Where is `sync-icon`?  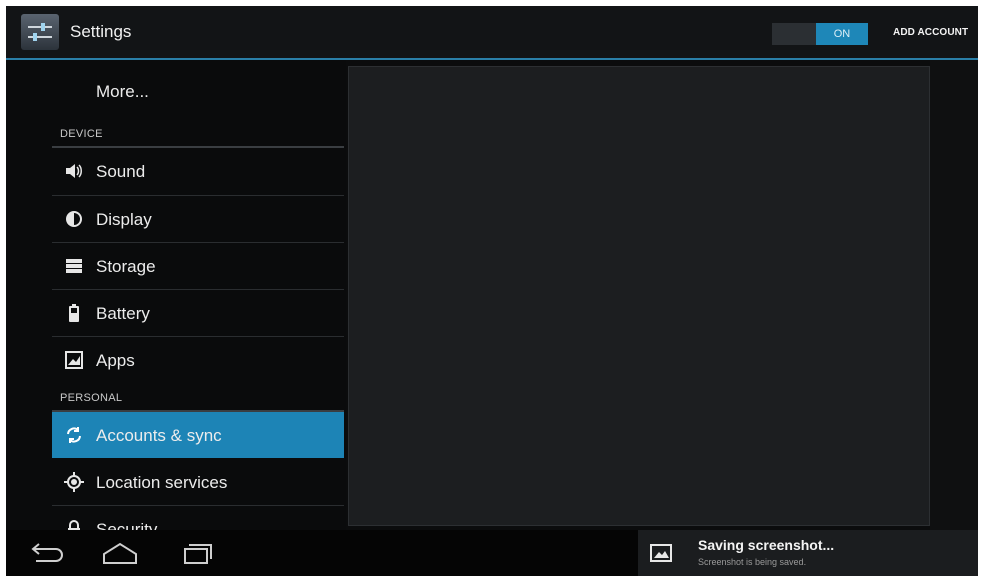
sync-icon is located at coordinates (74, 435).